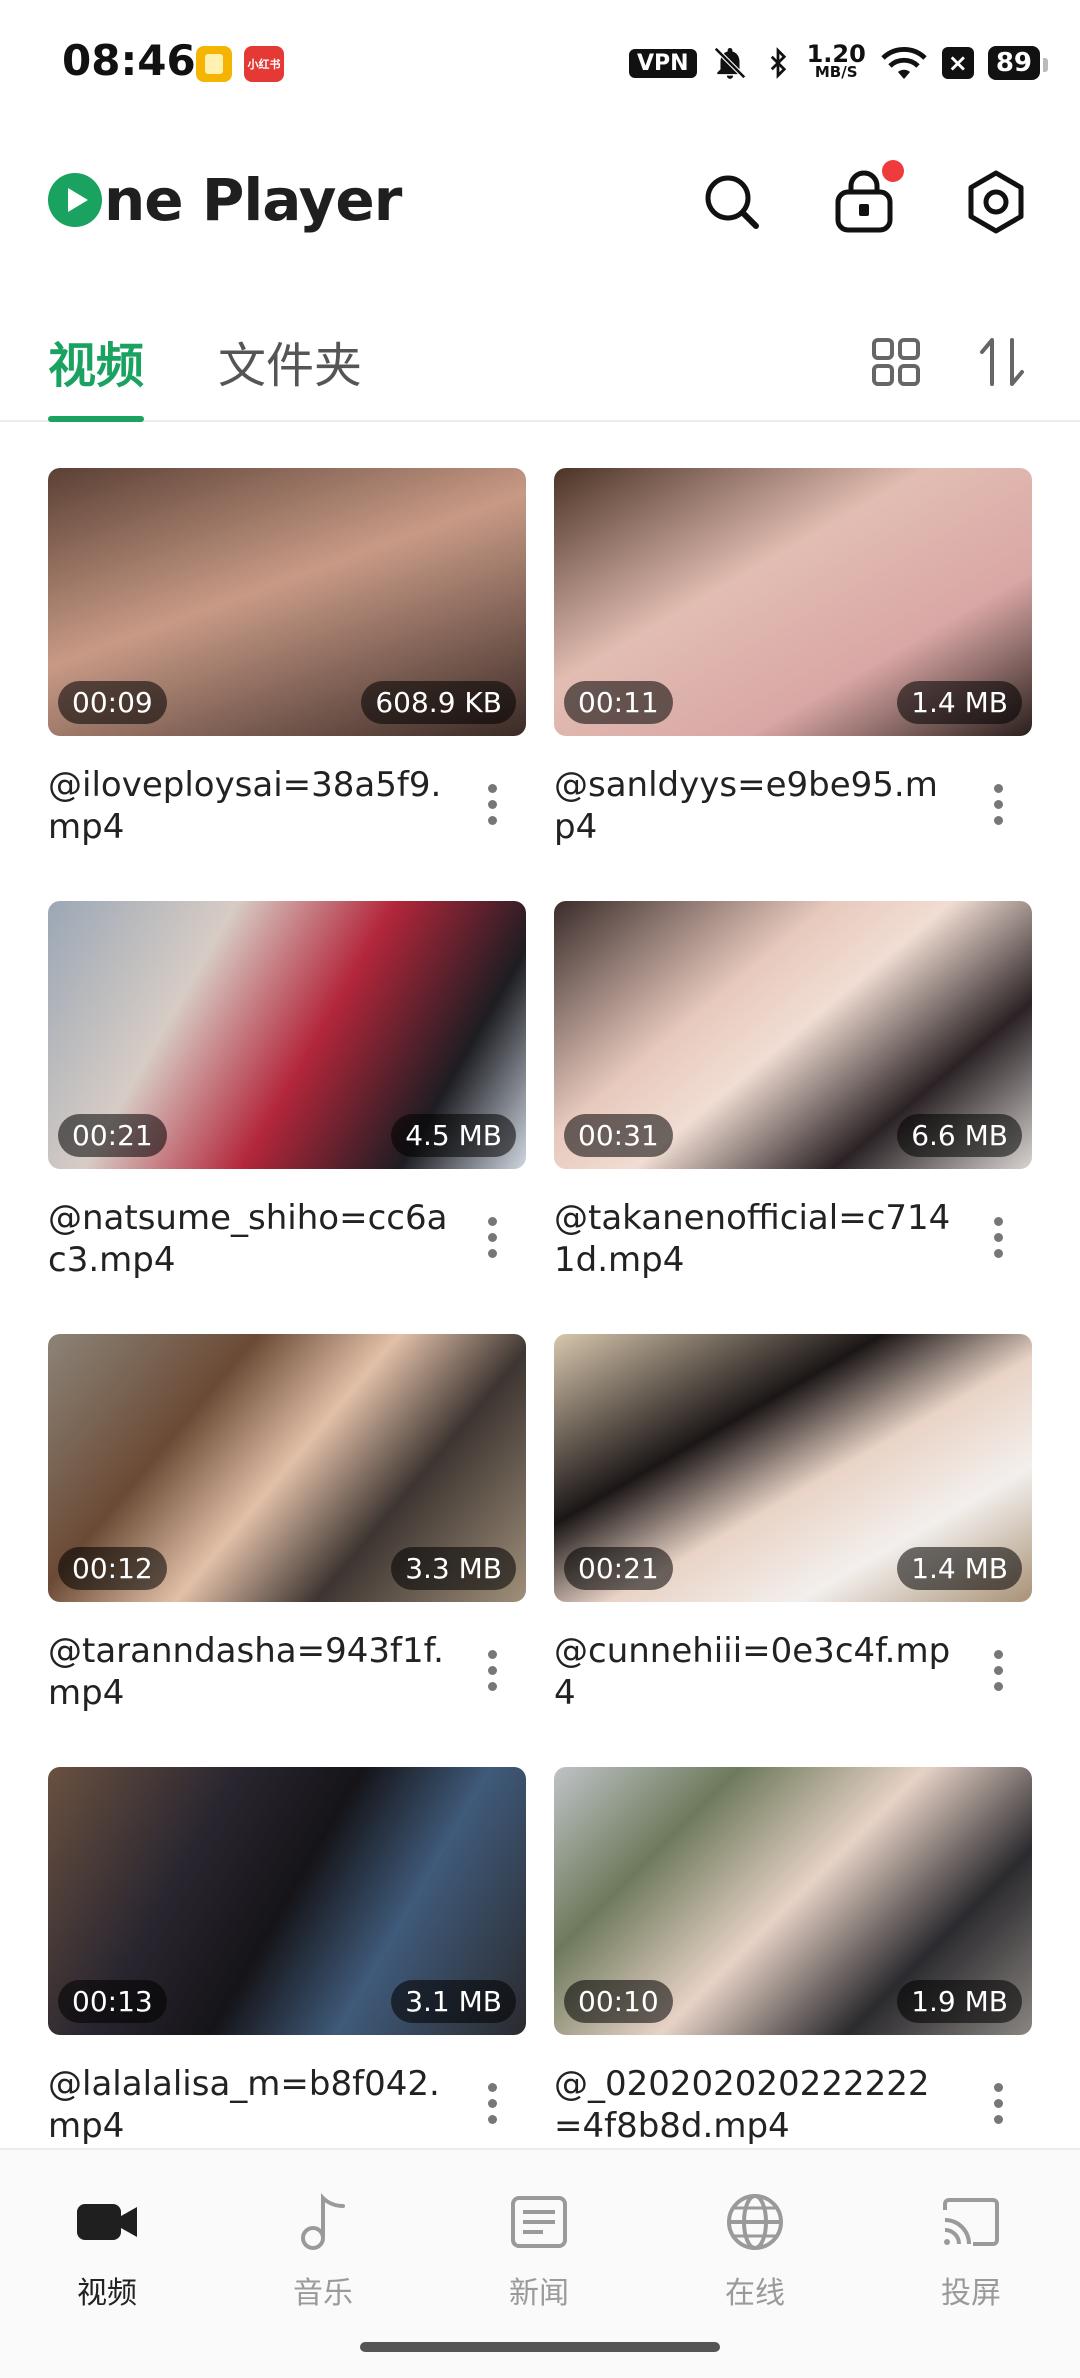 This screenshot has width=1080, height=2378. Describe the element at coordinates (540, 366) in the screenshot. I see `tab-bar: 视频 文件夹` at that location.